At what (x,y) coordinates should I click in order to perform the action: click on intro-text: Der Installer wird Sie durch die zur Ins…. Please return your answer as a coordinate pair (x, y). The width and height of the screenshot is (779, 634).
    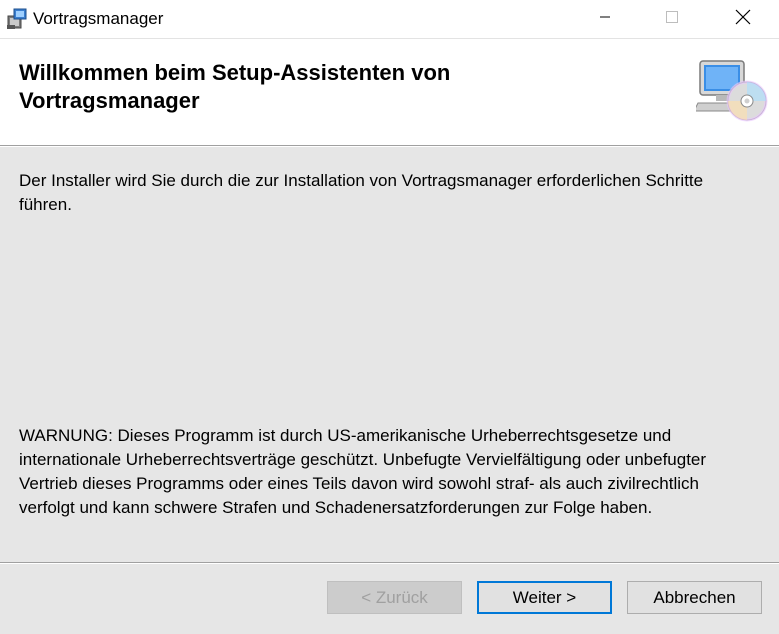
    Looking at the image, I should click on (361, 192).